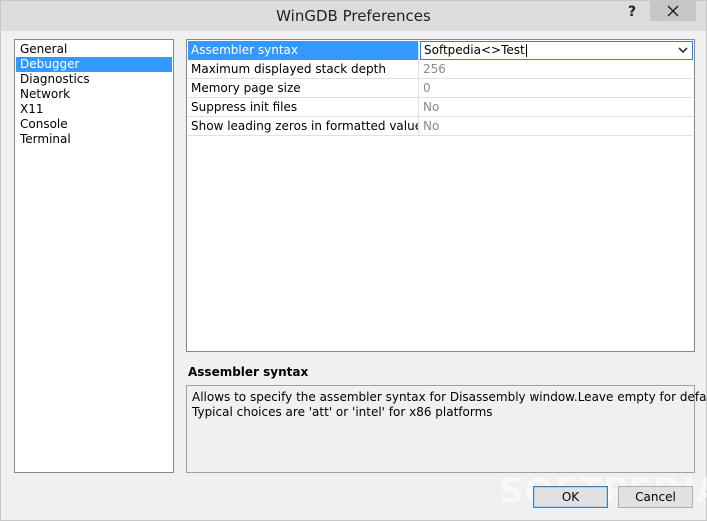  What do you see at coordinates (556, 50) in the screenshot?
I see `assembler-syntax-input: Softpedia<>Test` at bounding box center [556, 50].